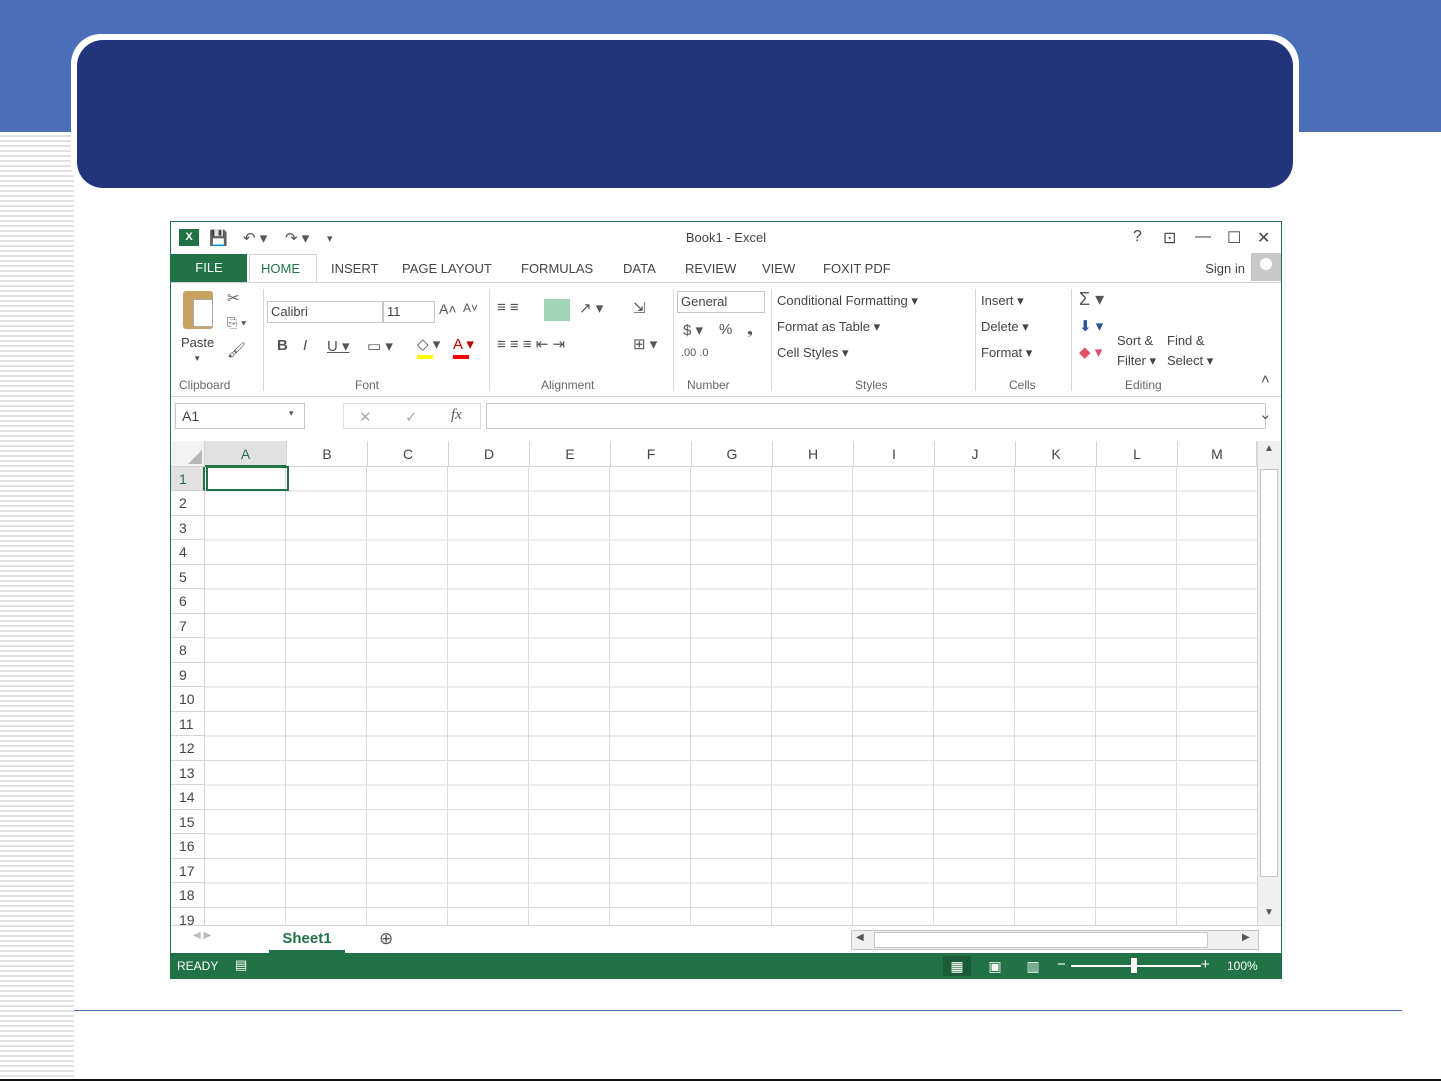 The height and width of the screenshot is (1081, 1441). What do you see at coordinates (591, 308) in the screenshot?
I see `orientation-icon: ↗ ▾` at bounding box center [591, 308].